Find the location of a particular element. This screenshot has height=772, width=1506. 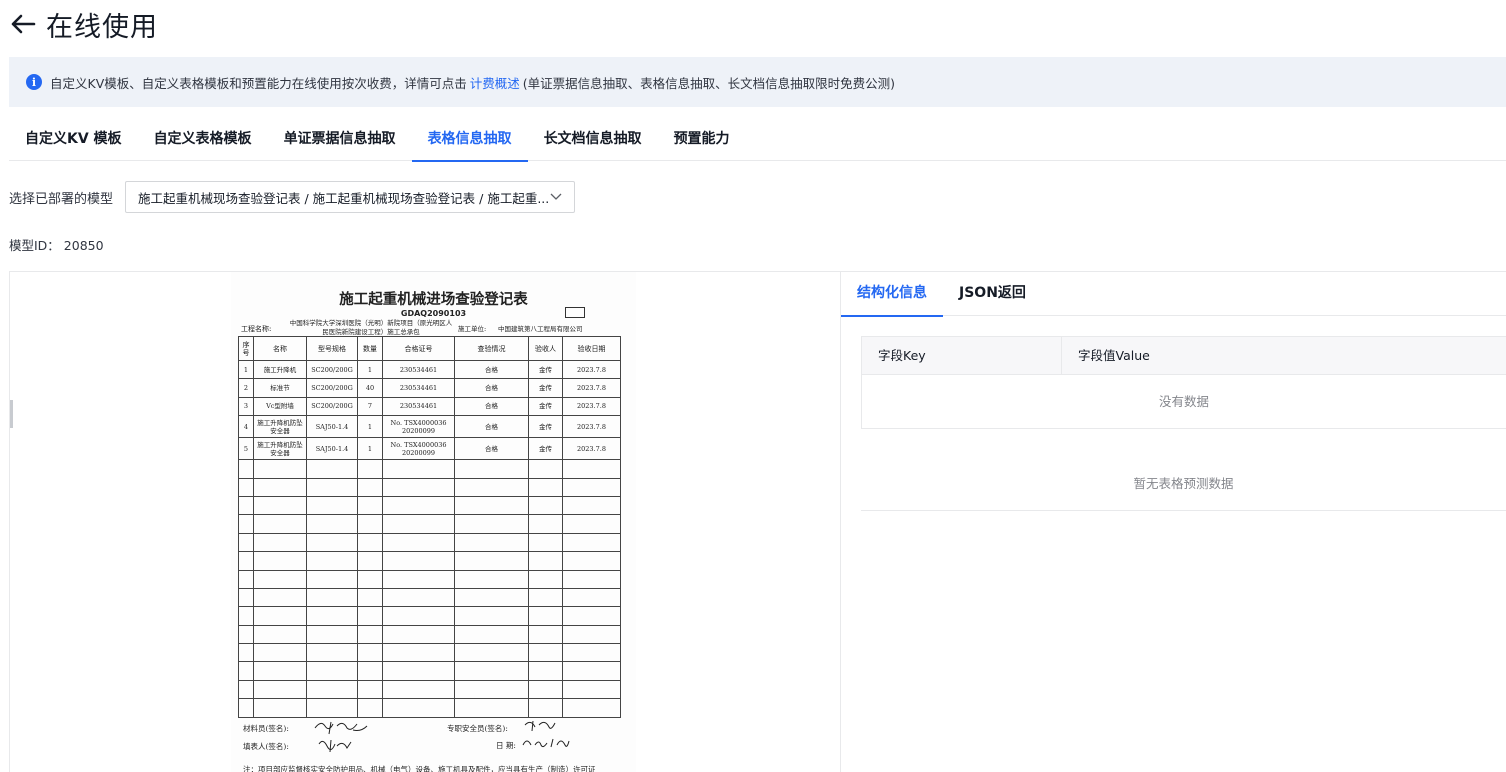

doc-project-name: 中国科学院大学深圳医院（光明）新院项目（原光明区人民医院新院建设工程）施工总承包 is located at coordinates (371, 327).